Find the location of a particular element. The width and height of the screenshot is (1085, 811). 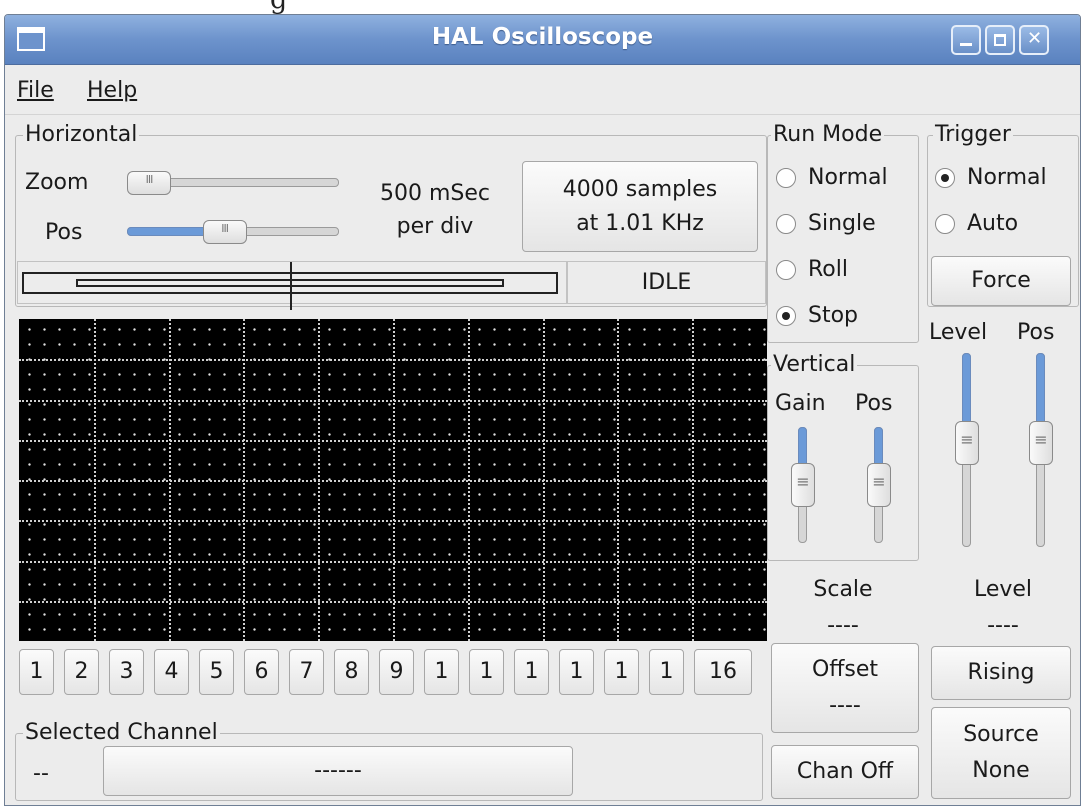

samples-line2: at 1.01 KHz is located at coordinates (640, 223).